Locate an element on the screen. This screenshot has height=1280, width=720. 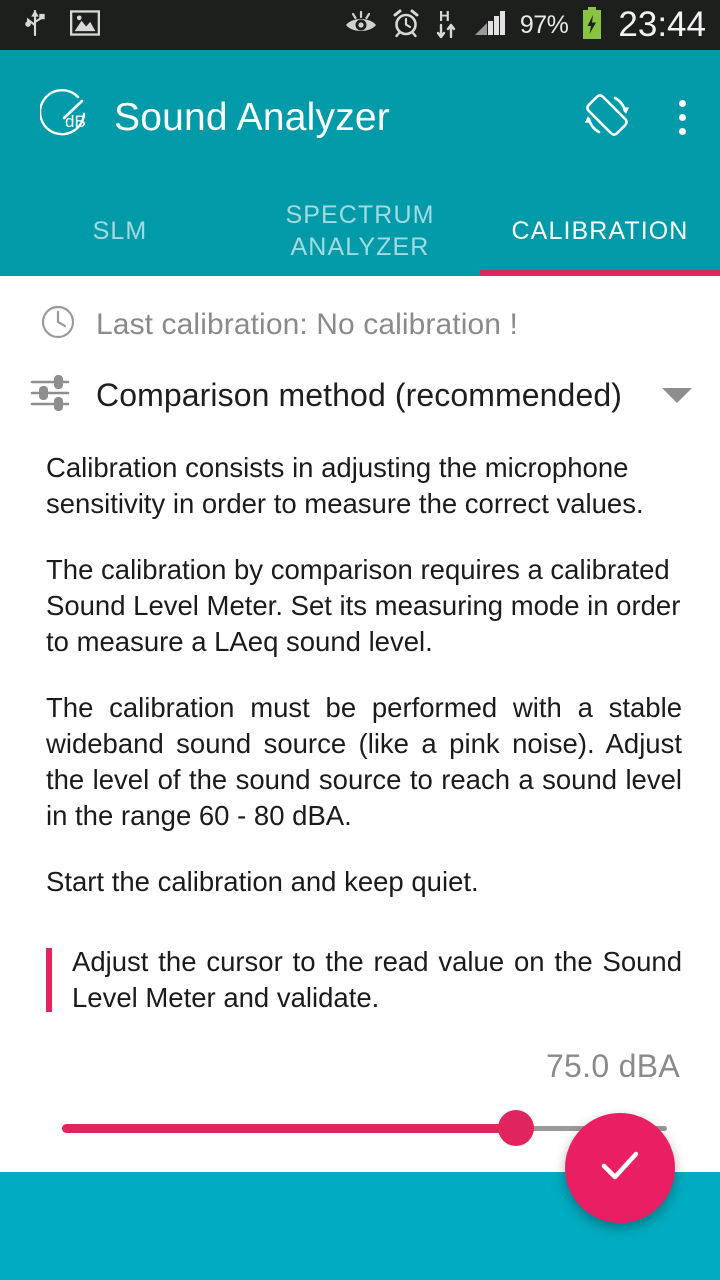
calibration-method-selector: Comparison method (recommended) is located at coordinates (360, 384).